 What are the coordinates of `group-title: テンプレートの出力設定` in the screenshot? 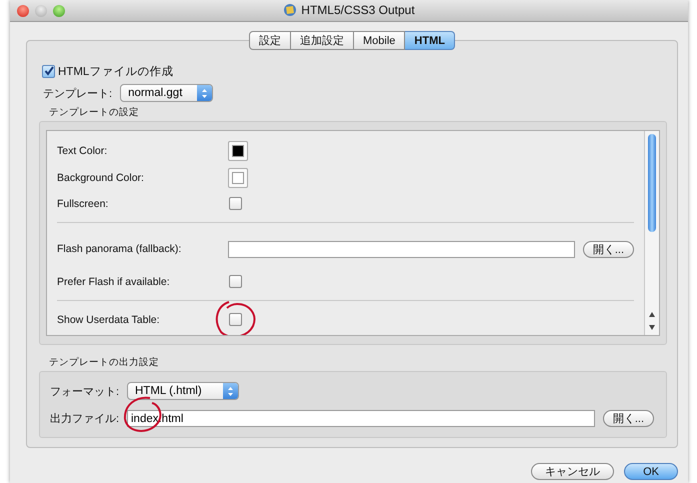 It's located at (104, 362).